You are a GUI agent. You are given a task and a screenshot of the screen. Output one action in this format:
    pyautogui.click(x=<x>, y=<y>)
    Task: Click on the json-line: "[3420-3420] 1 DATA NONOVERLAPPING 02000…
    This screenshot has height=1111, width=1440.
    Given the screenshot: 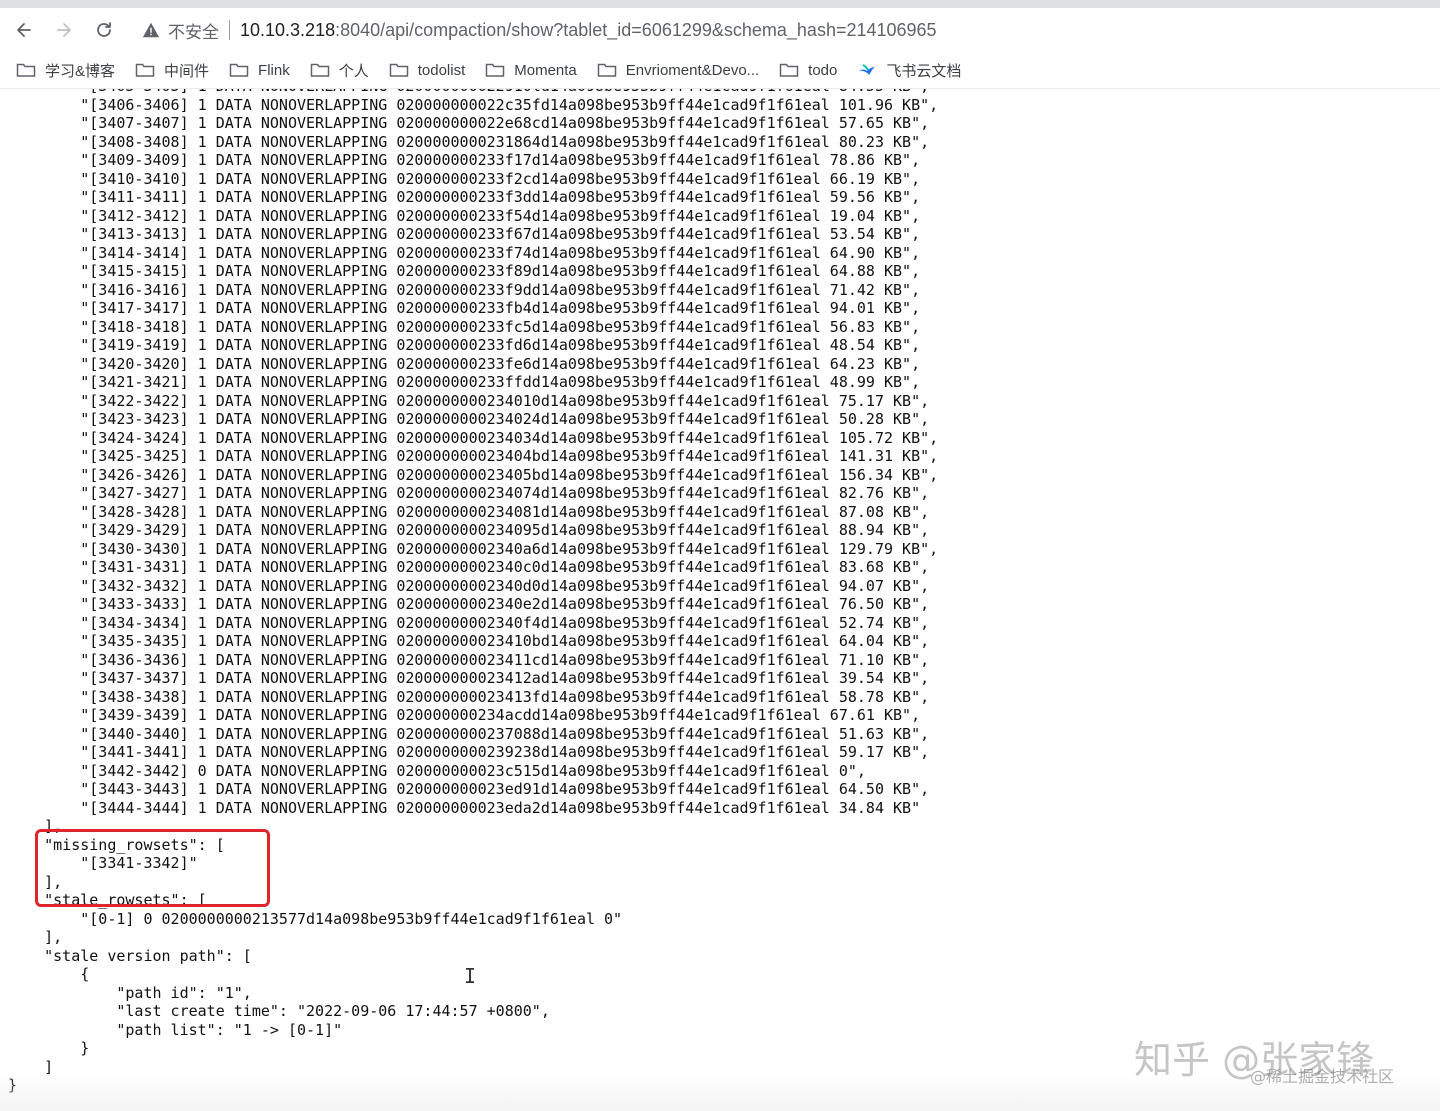 What is the action you would take?
    pyautogui.click(x=464, y=363)
    